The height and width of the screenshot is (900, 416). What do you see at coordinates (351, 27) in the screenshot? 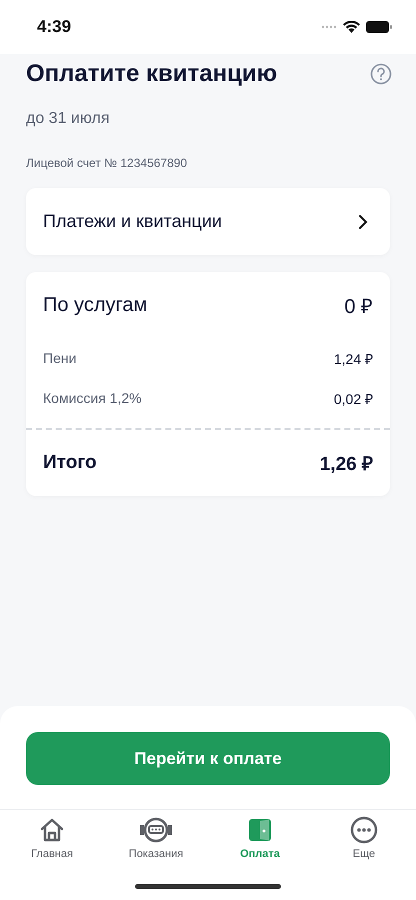
I see `wifi-icon` at bounding box center [351, 27].